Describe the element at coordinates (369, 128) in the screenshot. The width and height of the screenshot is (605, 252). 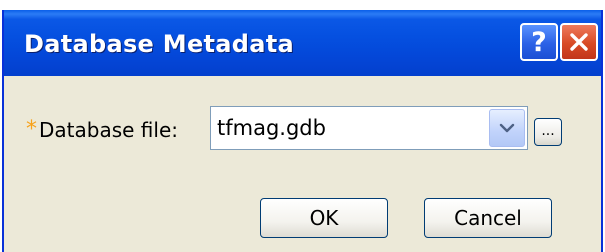
I see `database-file-combobox: tfmag.gdb` at that location.